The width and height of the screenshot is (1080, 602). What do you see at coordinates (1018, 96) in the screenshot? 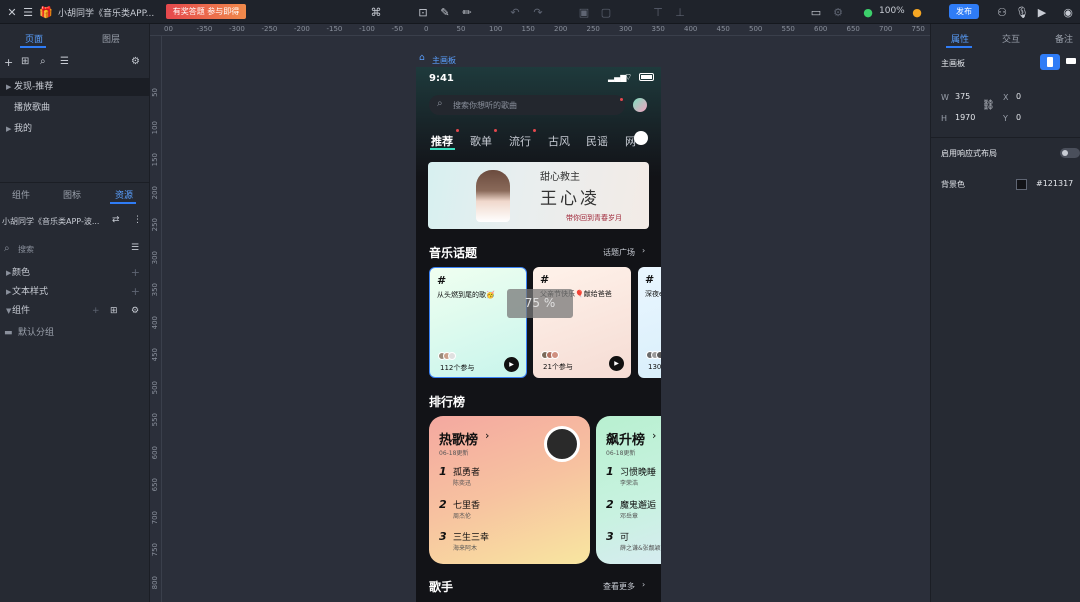
I see `x-field: 0` at bounding box center [1018, 96].